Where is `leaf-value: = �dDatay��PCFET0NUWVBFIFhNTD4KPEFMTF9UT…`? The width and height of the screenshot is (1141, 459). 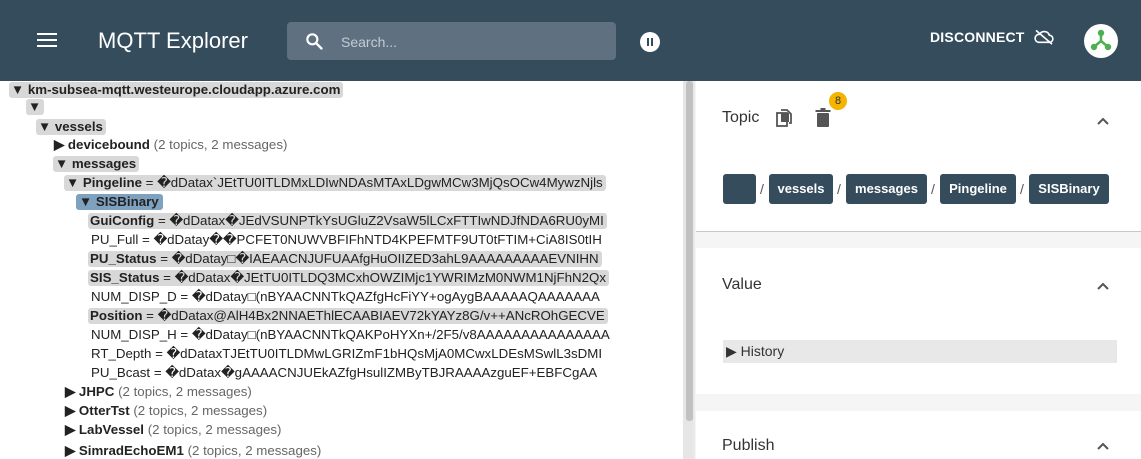 leaf-value: = �dDatay��PCFET0NUWVBFIFhNTD4KPEFMTF9UT… is located at coordinates (370, 239).